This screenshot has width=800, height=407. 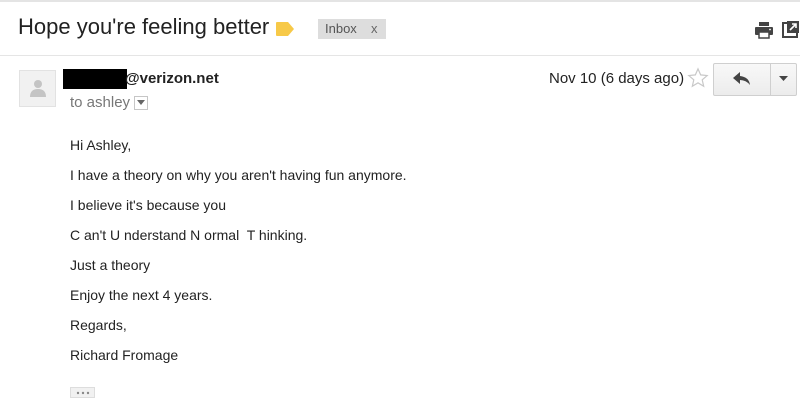 What do you see at coordinates (400, 55) in the screenshot?
I see `header-divider` at bounding box center [400, 55].